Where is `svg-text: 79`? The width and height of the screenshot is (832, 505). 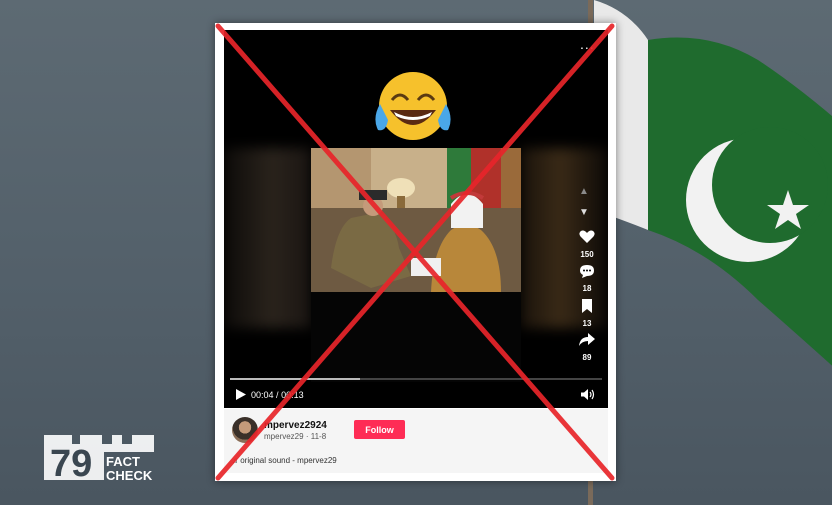 svg-text: 79 is located at coordinates (71, 464).